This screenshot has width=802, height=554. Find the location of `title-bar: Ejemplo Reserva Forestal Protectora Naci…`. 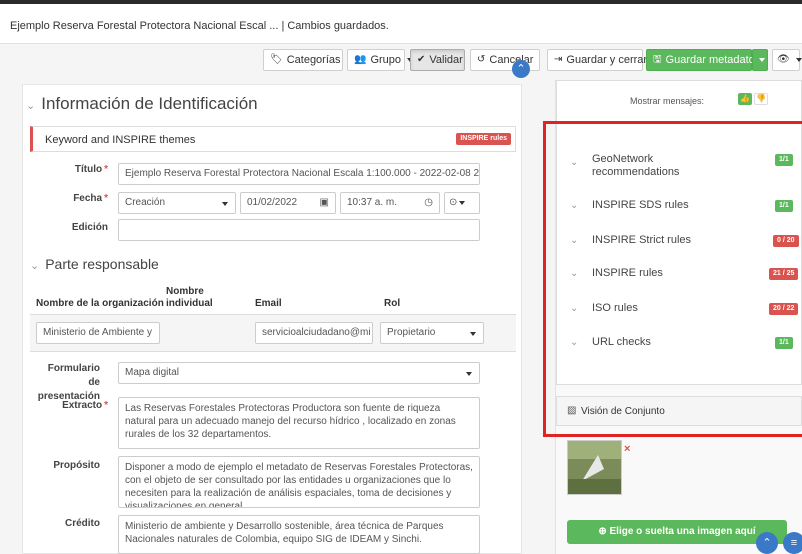

title-bar: Ejemplo Reserva Forestal Protectora Naci… is located at coordinates (401, 22).